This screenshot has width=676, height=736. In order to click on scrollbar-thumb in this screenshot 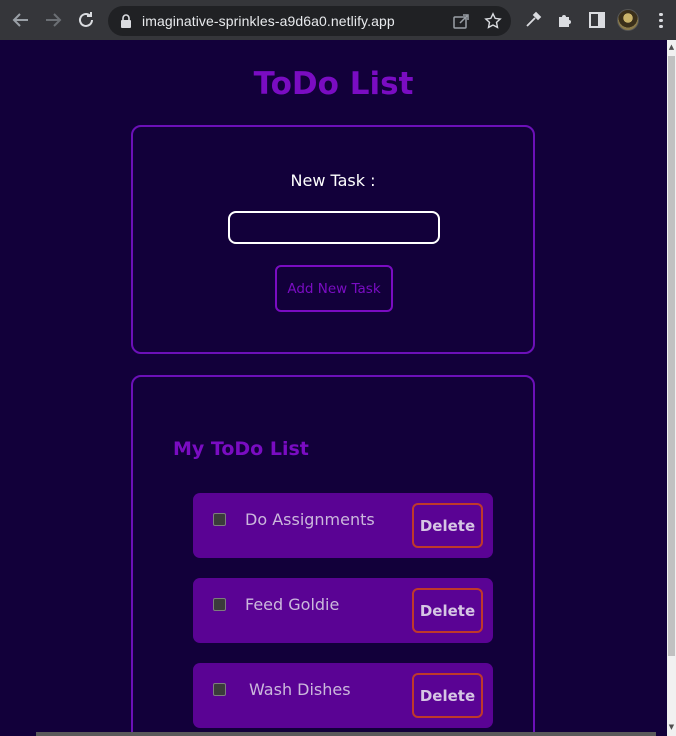, I will do `click(671, 356)`.